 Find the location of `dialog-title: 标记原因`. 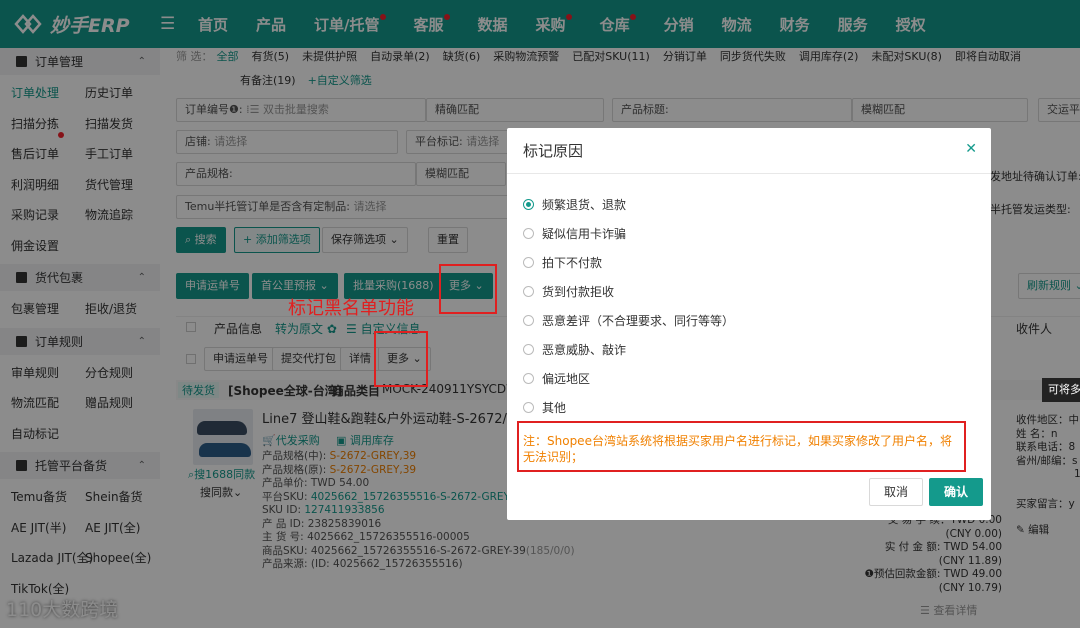

dialog-title: 标记原因 is located at coordinates (749, 151).